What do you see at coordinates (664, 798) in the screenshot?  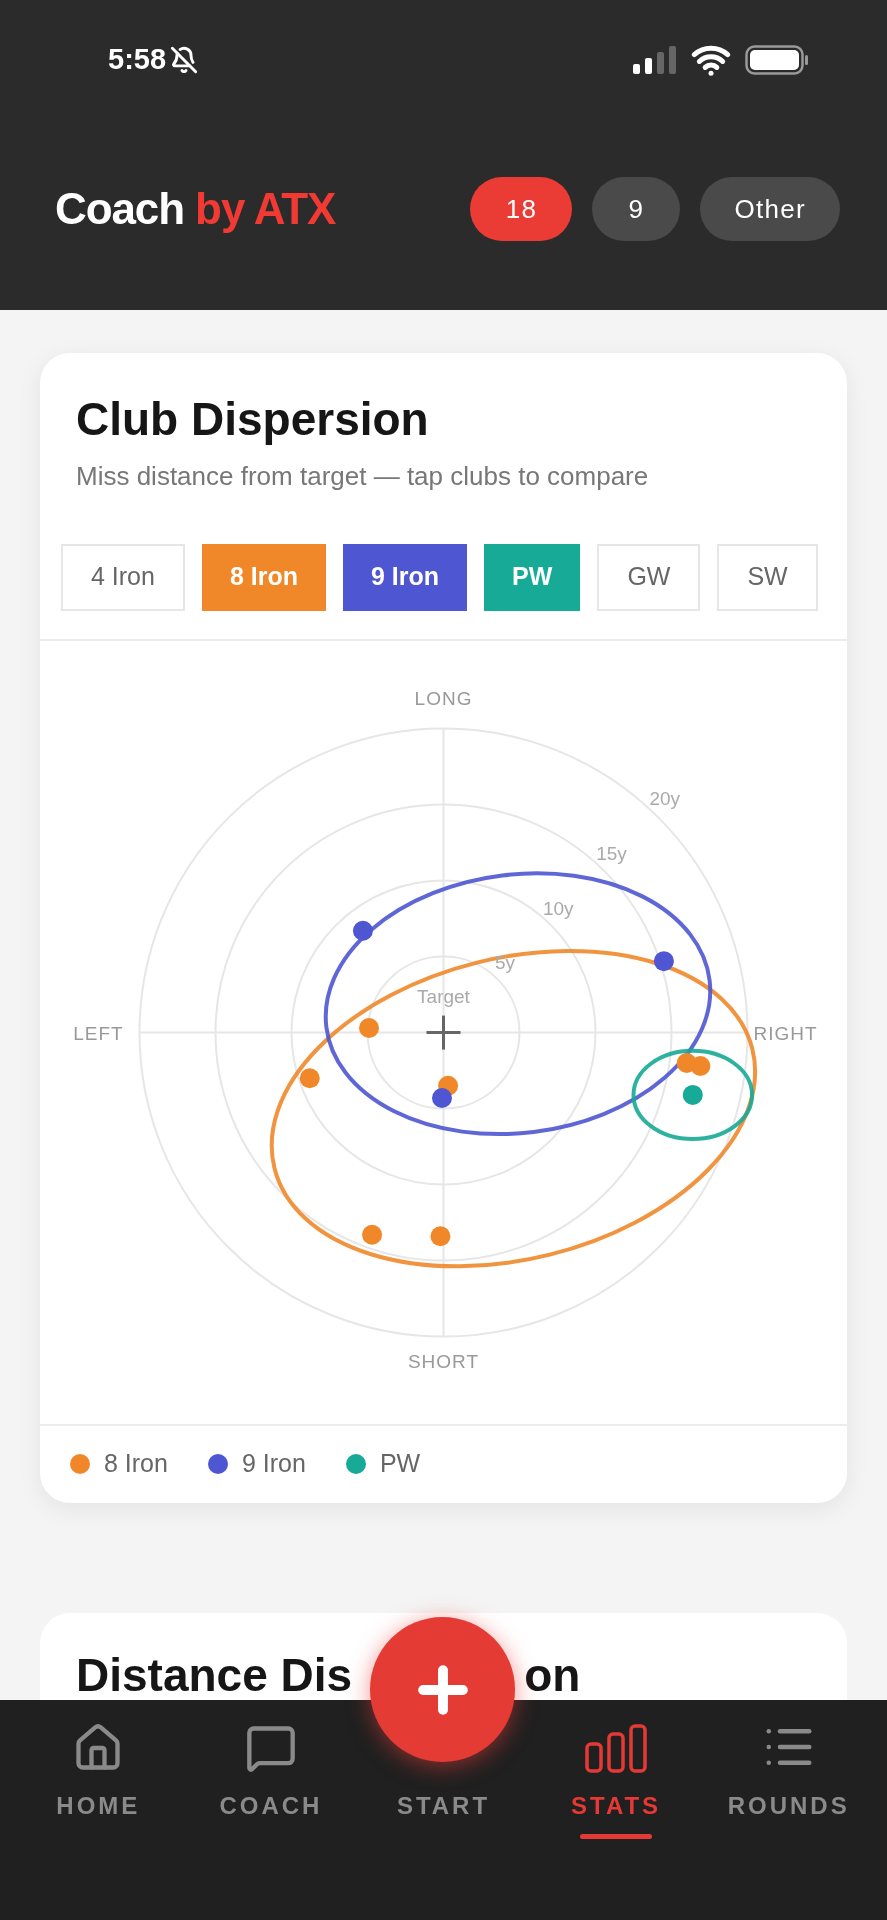 I see `ring-label: 20y` at bounding box center [664, 798].